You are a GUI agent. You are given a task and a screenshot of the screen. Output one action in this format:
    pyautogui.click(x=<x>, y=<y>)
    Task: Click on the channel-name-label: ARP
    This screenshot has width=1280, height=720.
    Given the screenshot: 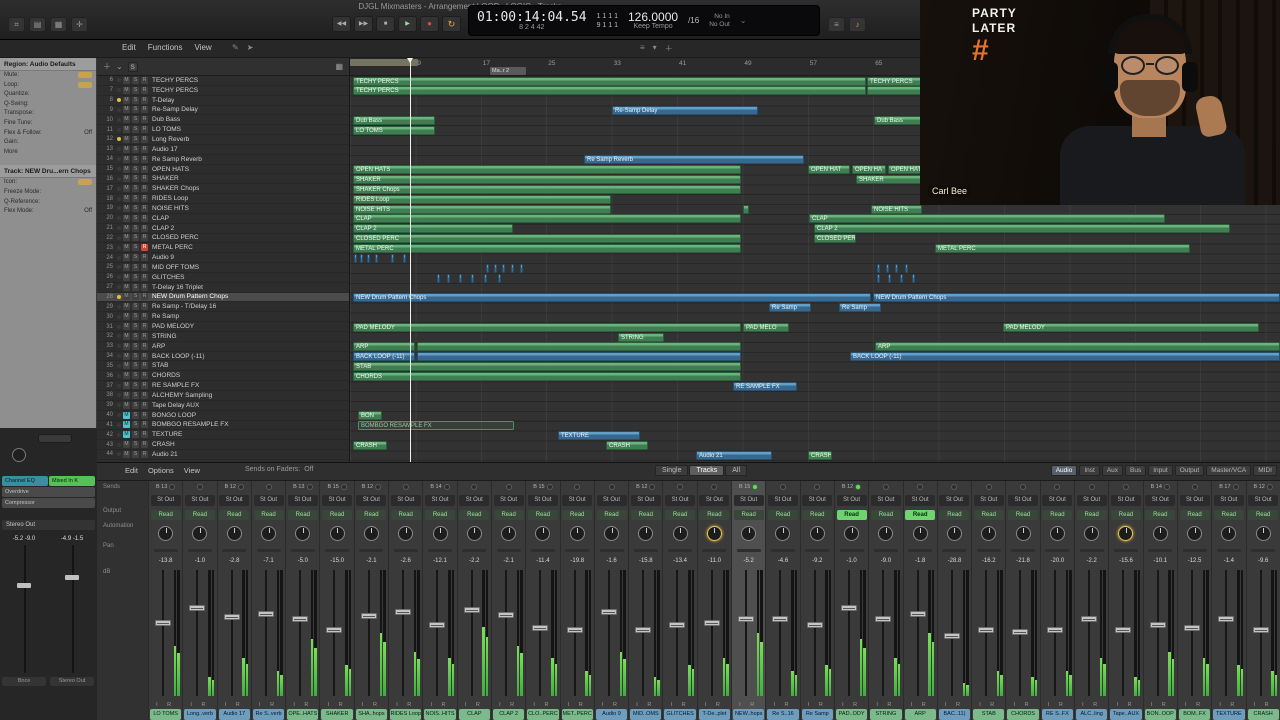 What is the action you would take?
    pyautogui.click(x=920, y=714)
    